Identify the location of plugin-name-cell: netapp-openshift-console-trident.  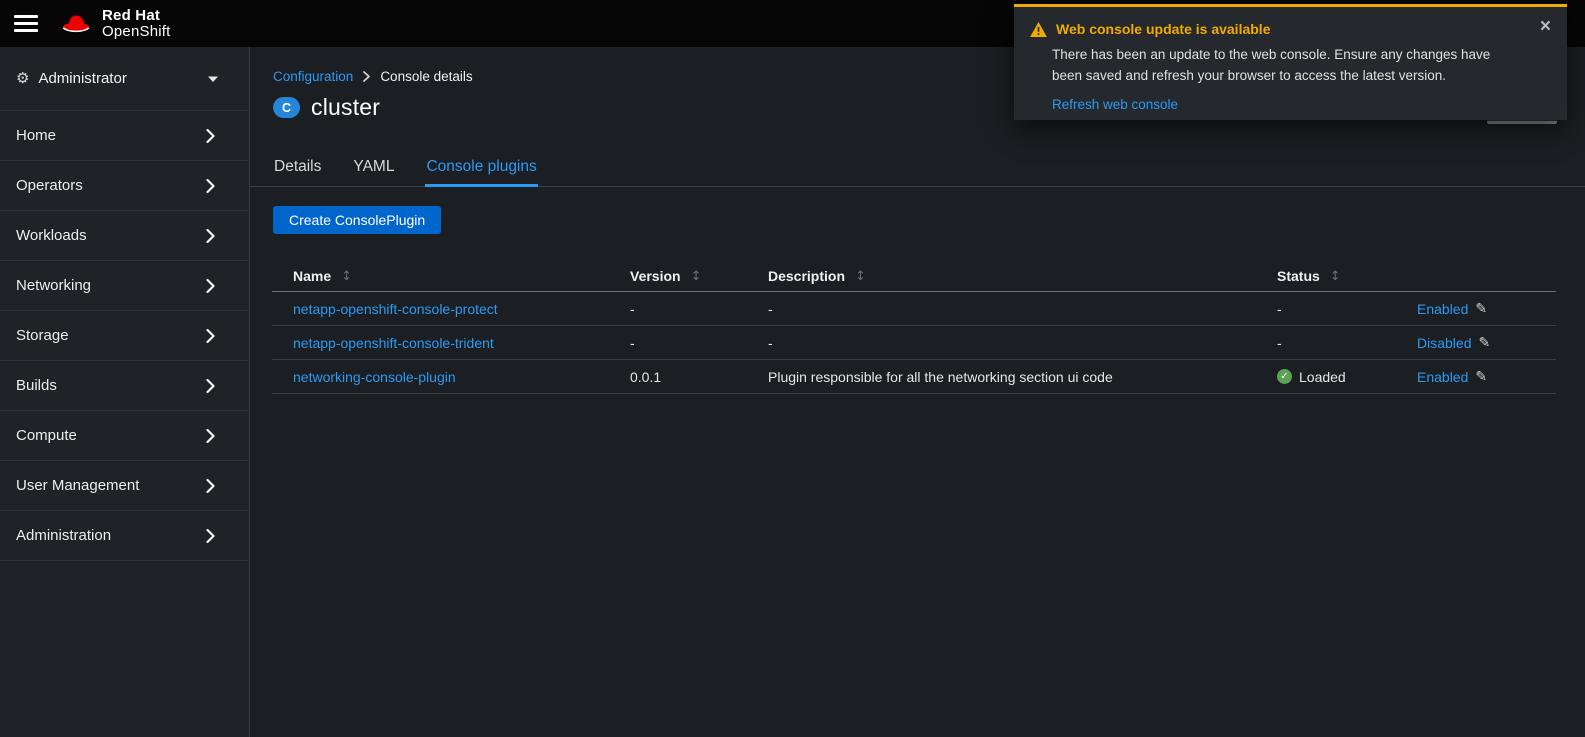
(451, 343).